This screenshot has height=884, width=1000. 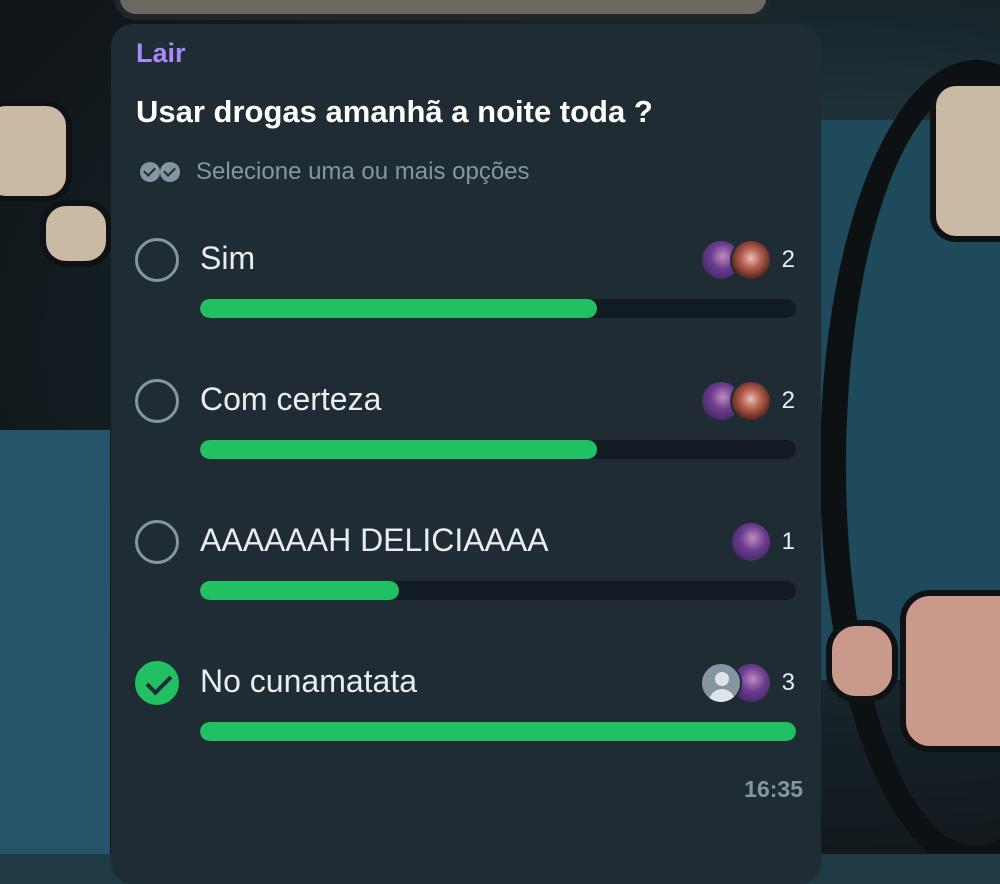 I want to click on poll-hint: Selecione uma ou mais opções, so click(x=335, y=172).